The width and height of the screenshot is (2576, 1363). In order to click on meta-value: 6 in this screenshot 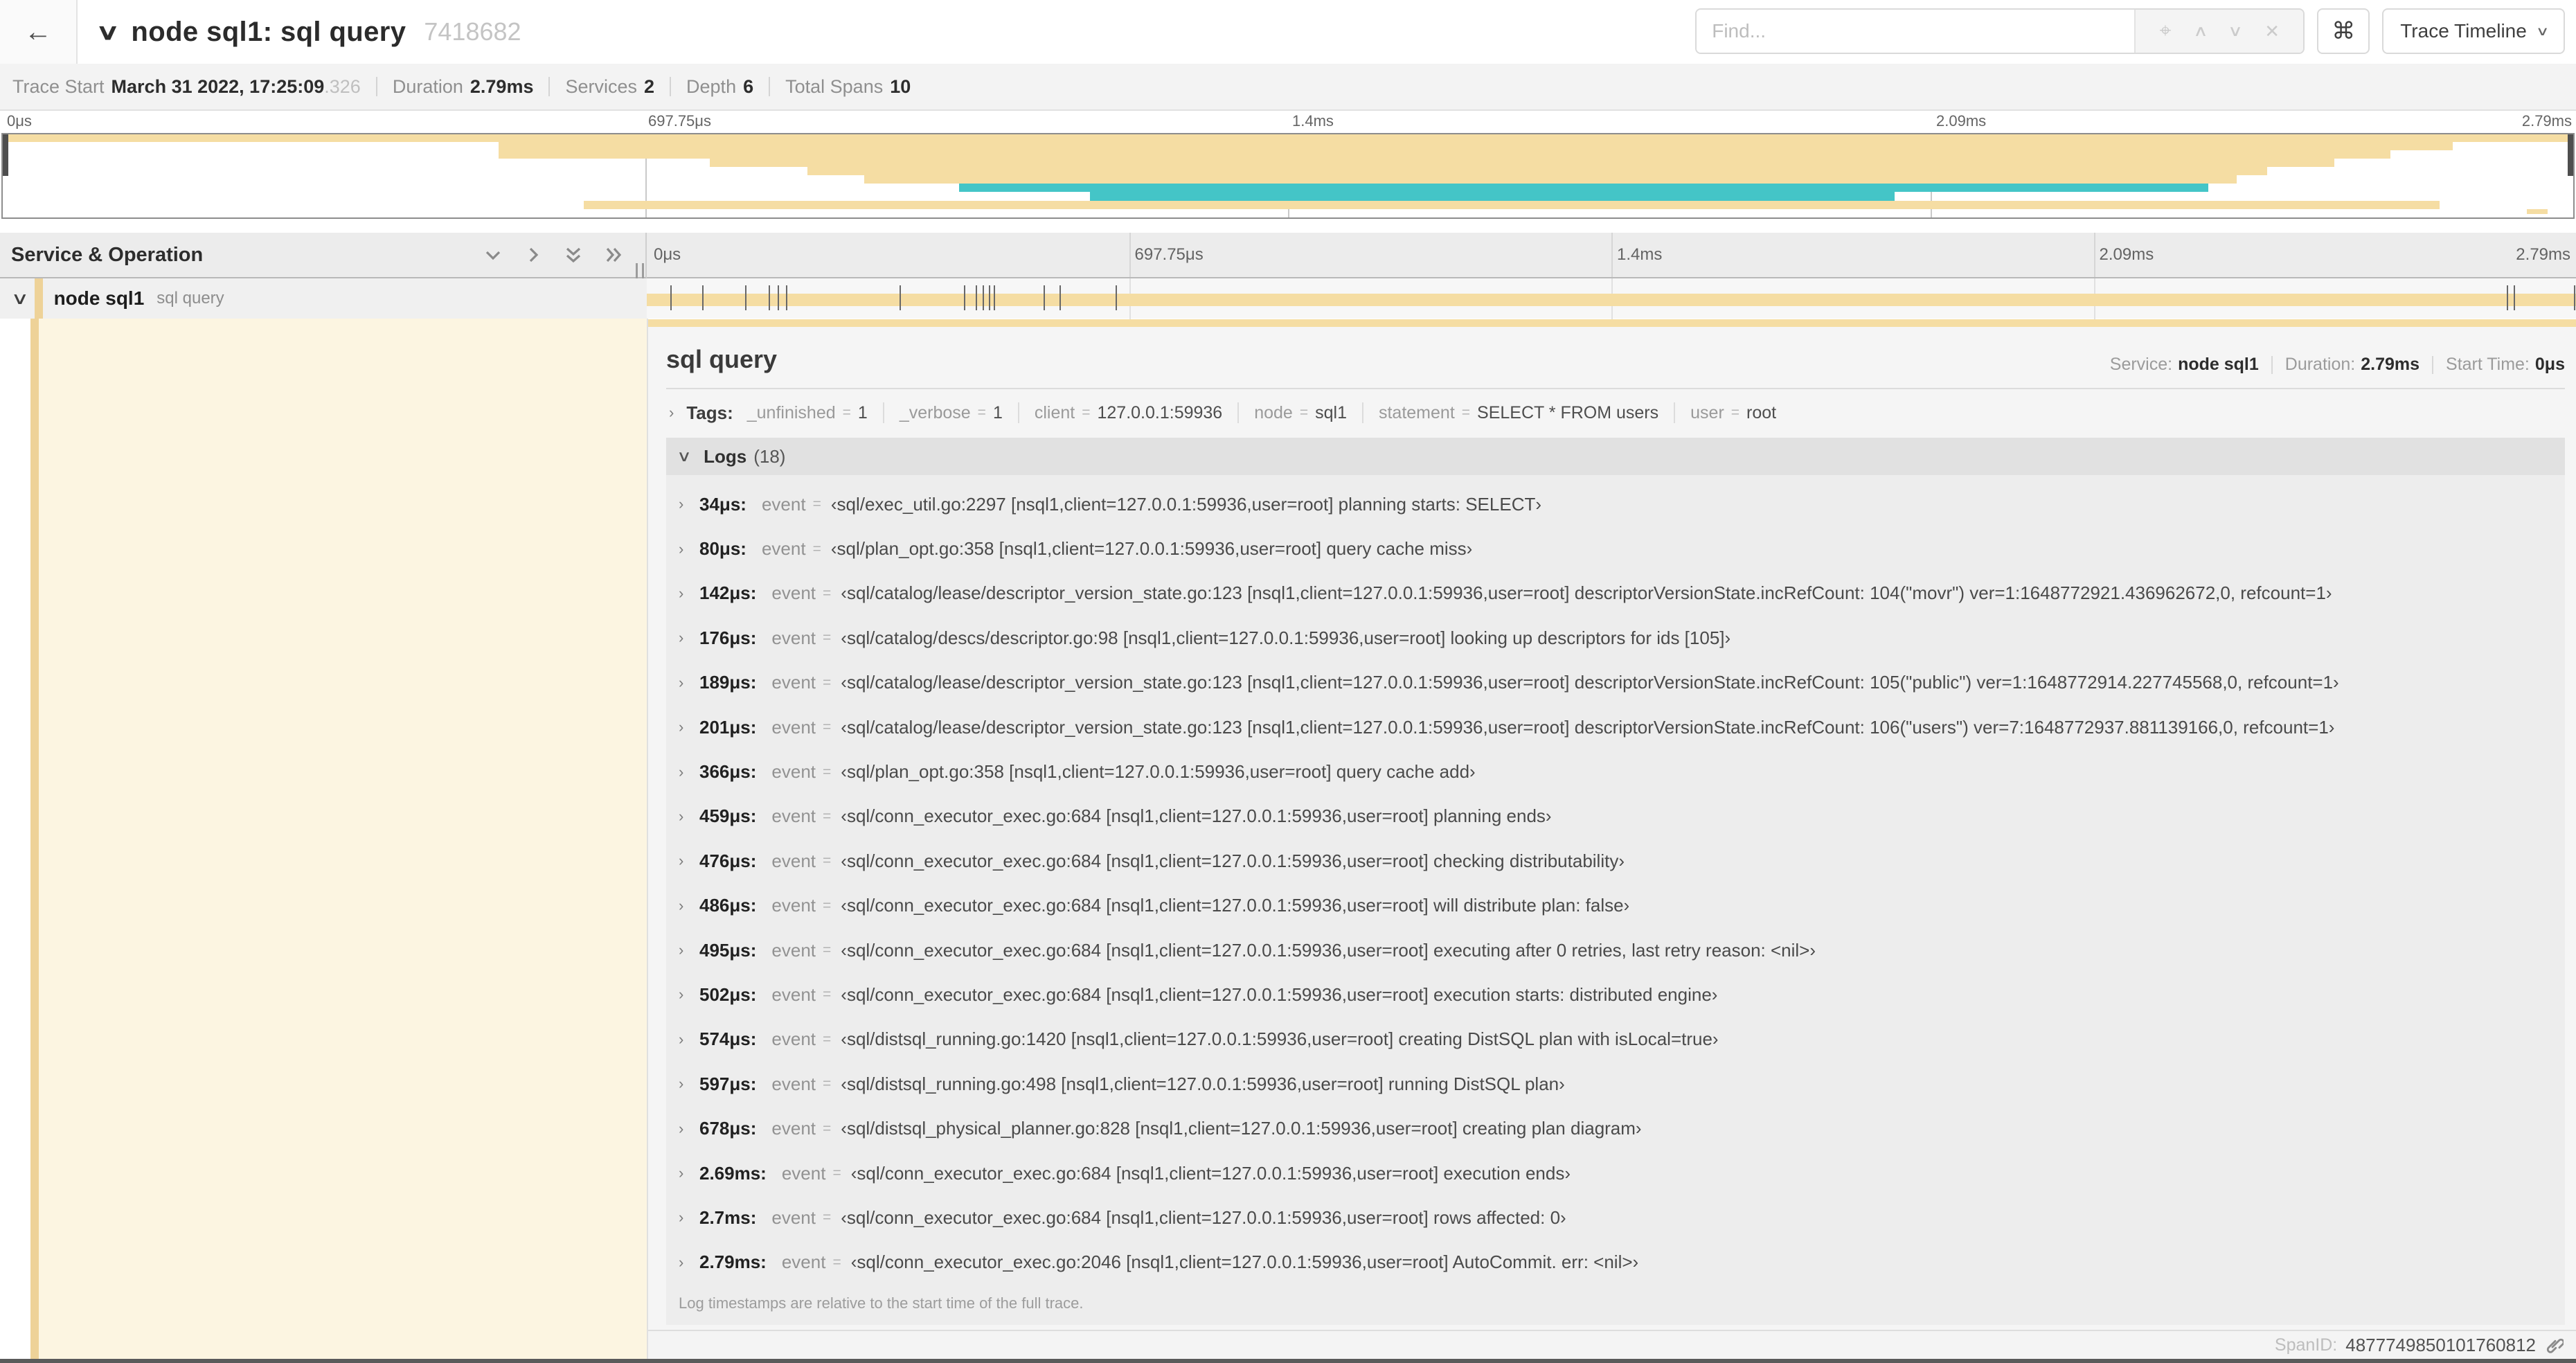, I will do `click(748, 86)`.